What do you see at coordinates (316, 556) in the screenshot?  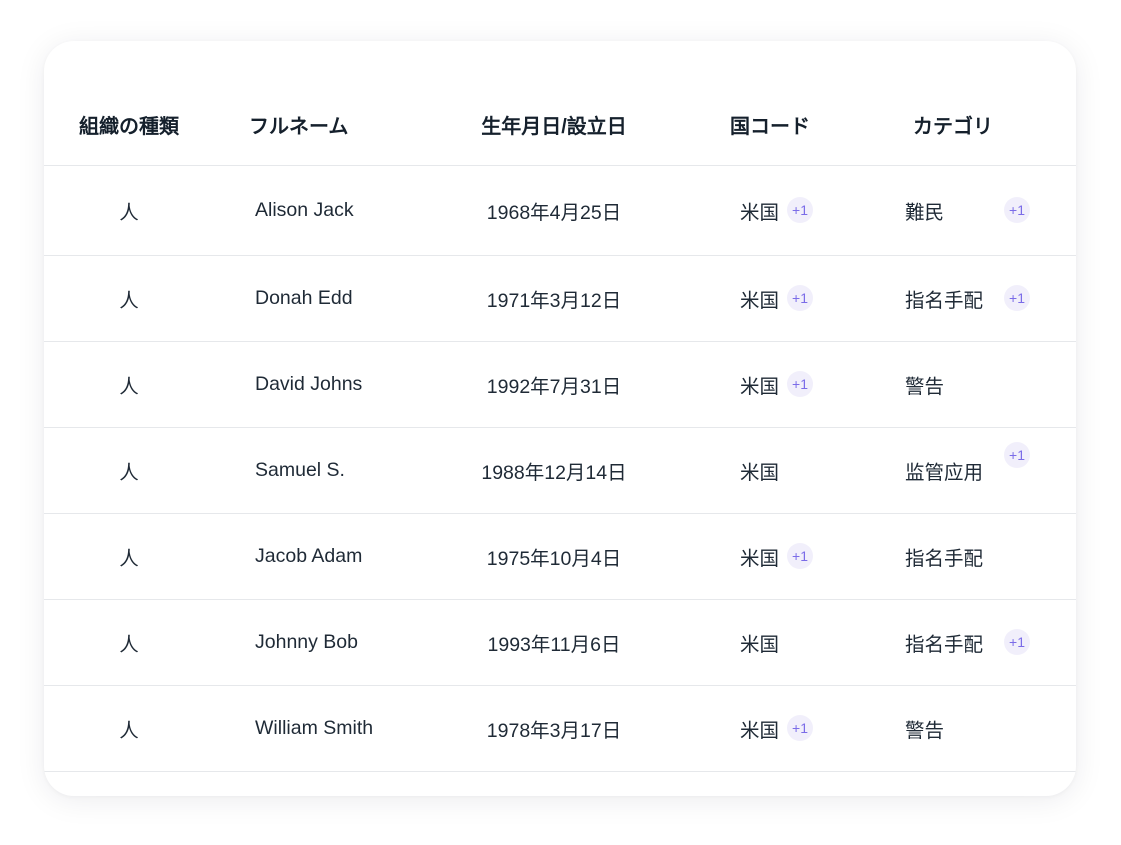 I see `cell-full-name: Jacob Adam` at bounding box center [316, 556].